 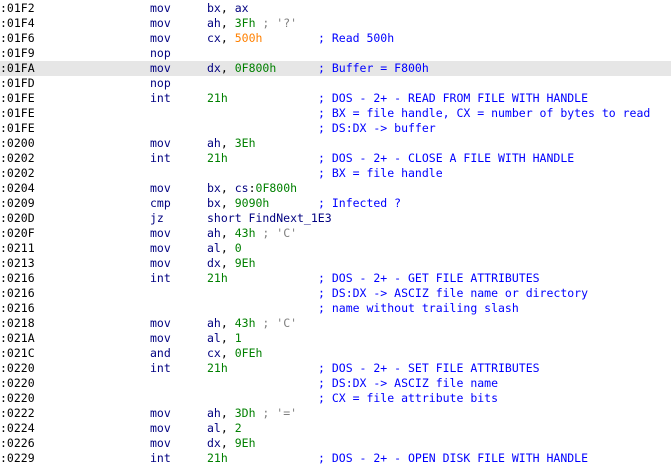 What do you see at coordinates (17, 113) in the screenshot?
I see `line-address: :01FE` at bounding box center [17, 113].